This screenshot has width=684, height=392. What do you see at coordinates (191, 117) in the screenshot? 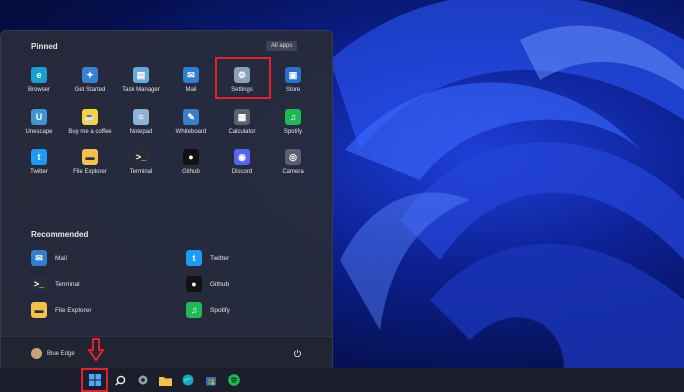
I see `whiteboard-icon: ✎` at bounding box center [191, 117].